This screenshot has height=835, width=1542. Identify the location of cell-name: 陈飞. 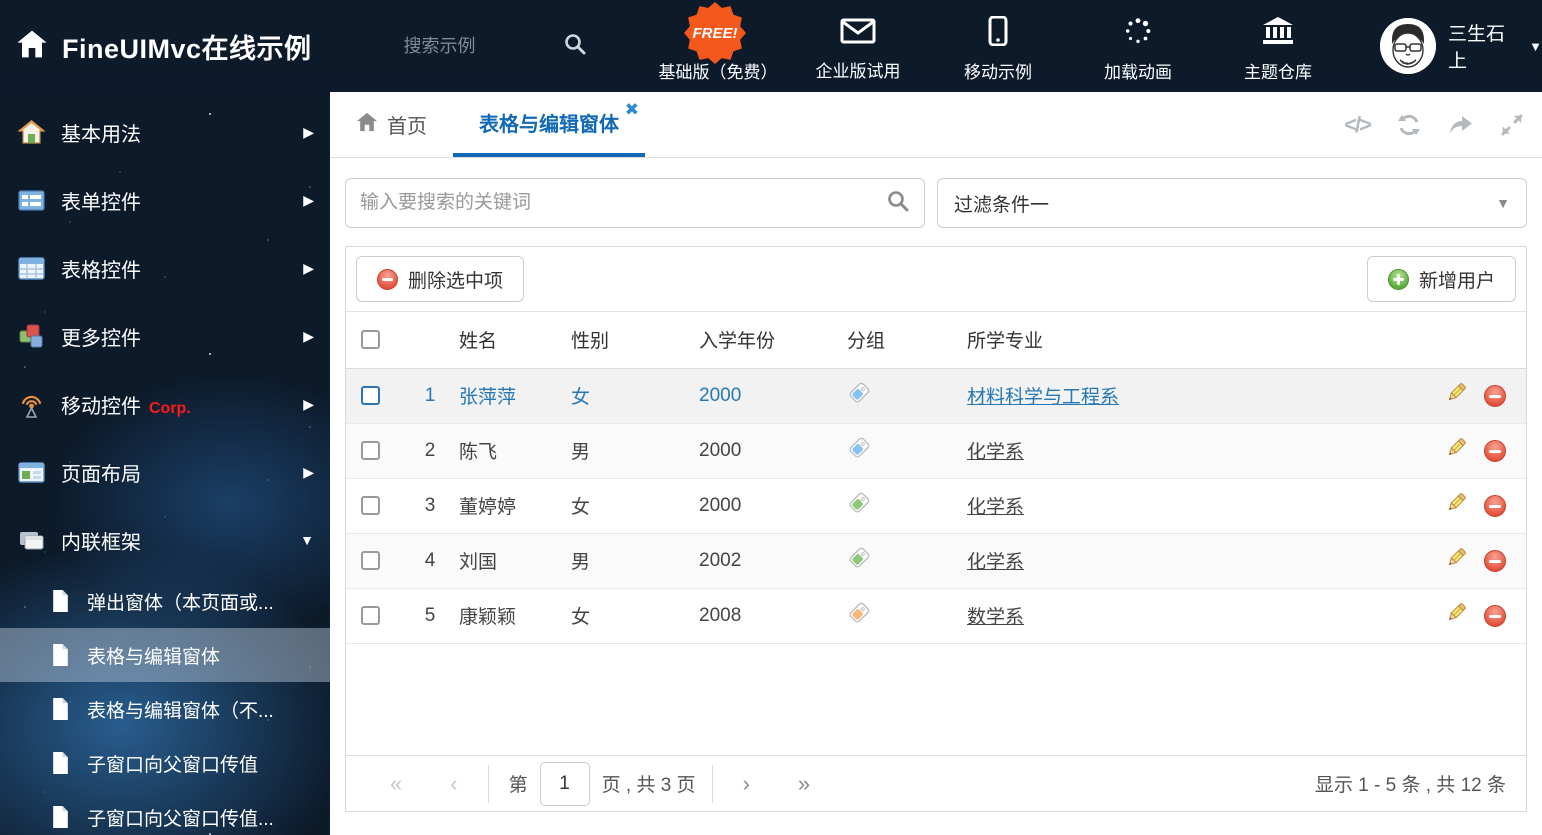
(515, 451).